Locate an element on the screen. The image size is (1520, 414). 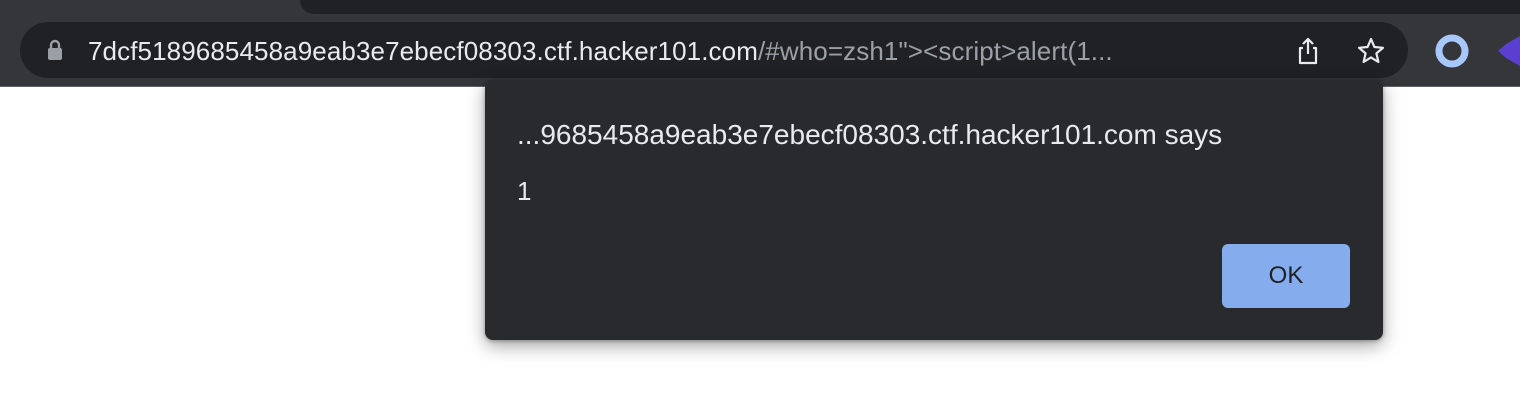
tab-strip is located at coordinates (910, 7).